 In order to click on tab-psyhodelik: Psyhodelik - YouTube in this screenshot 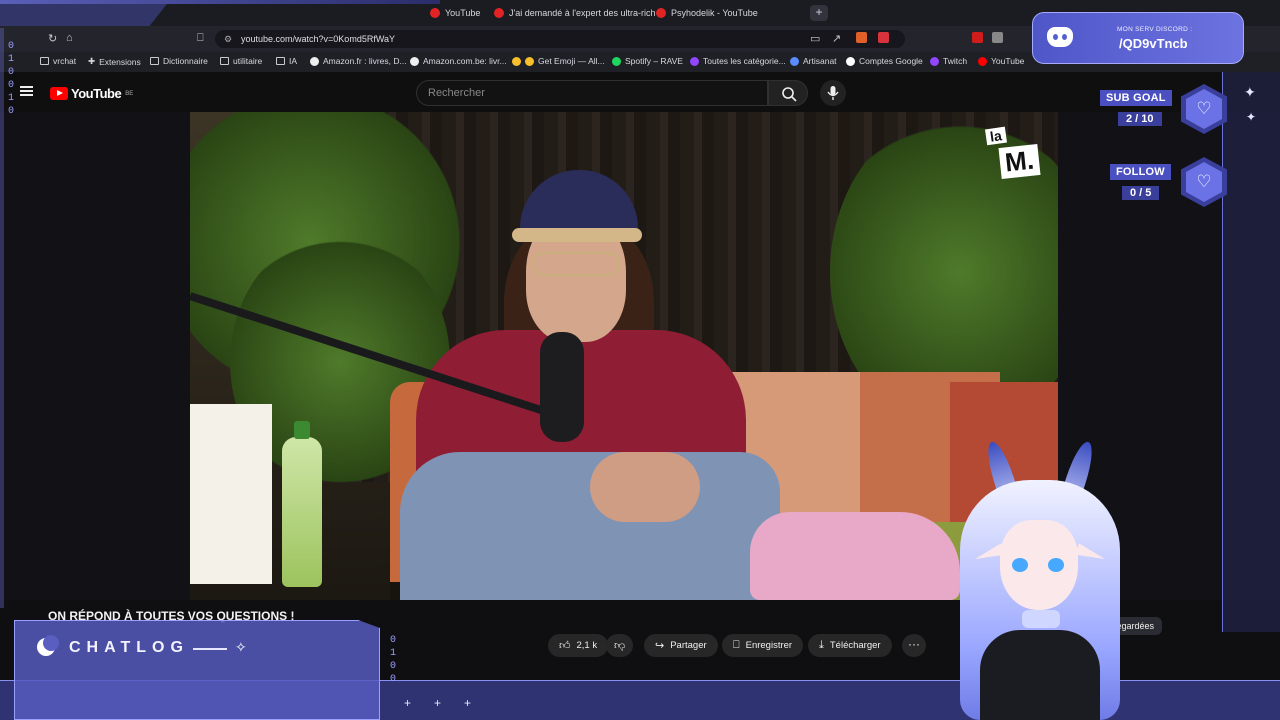, I will do `click(707, 13)`.